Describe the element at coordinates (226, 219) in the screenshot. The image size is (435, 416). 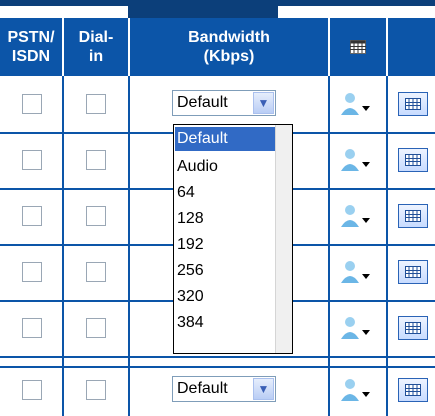
I see `dropdown-option-128: 128` at that location.